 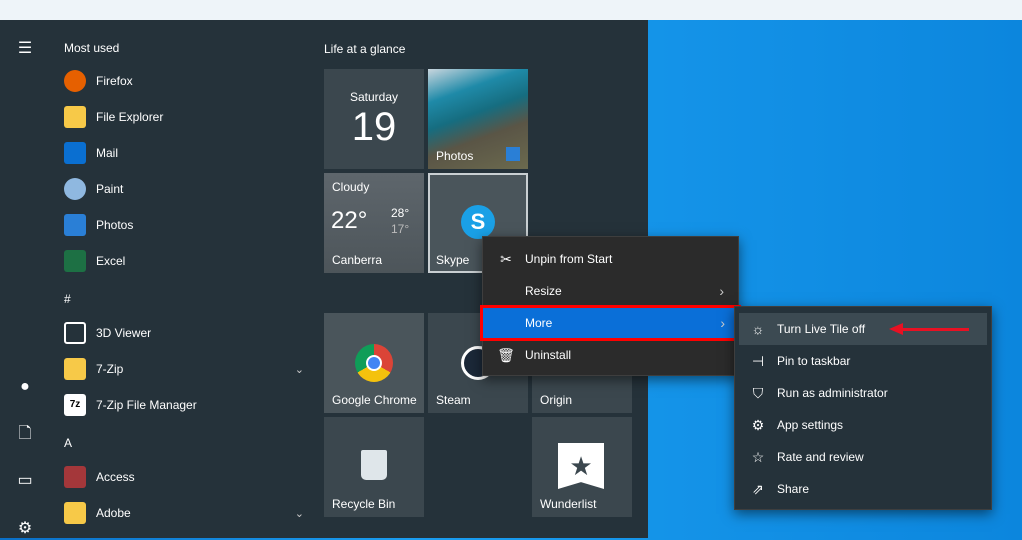 What do you see at coordinates (400, 229) in the screenshot?
I see `weather-low: 17°` at bounding box center [400, 229].